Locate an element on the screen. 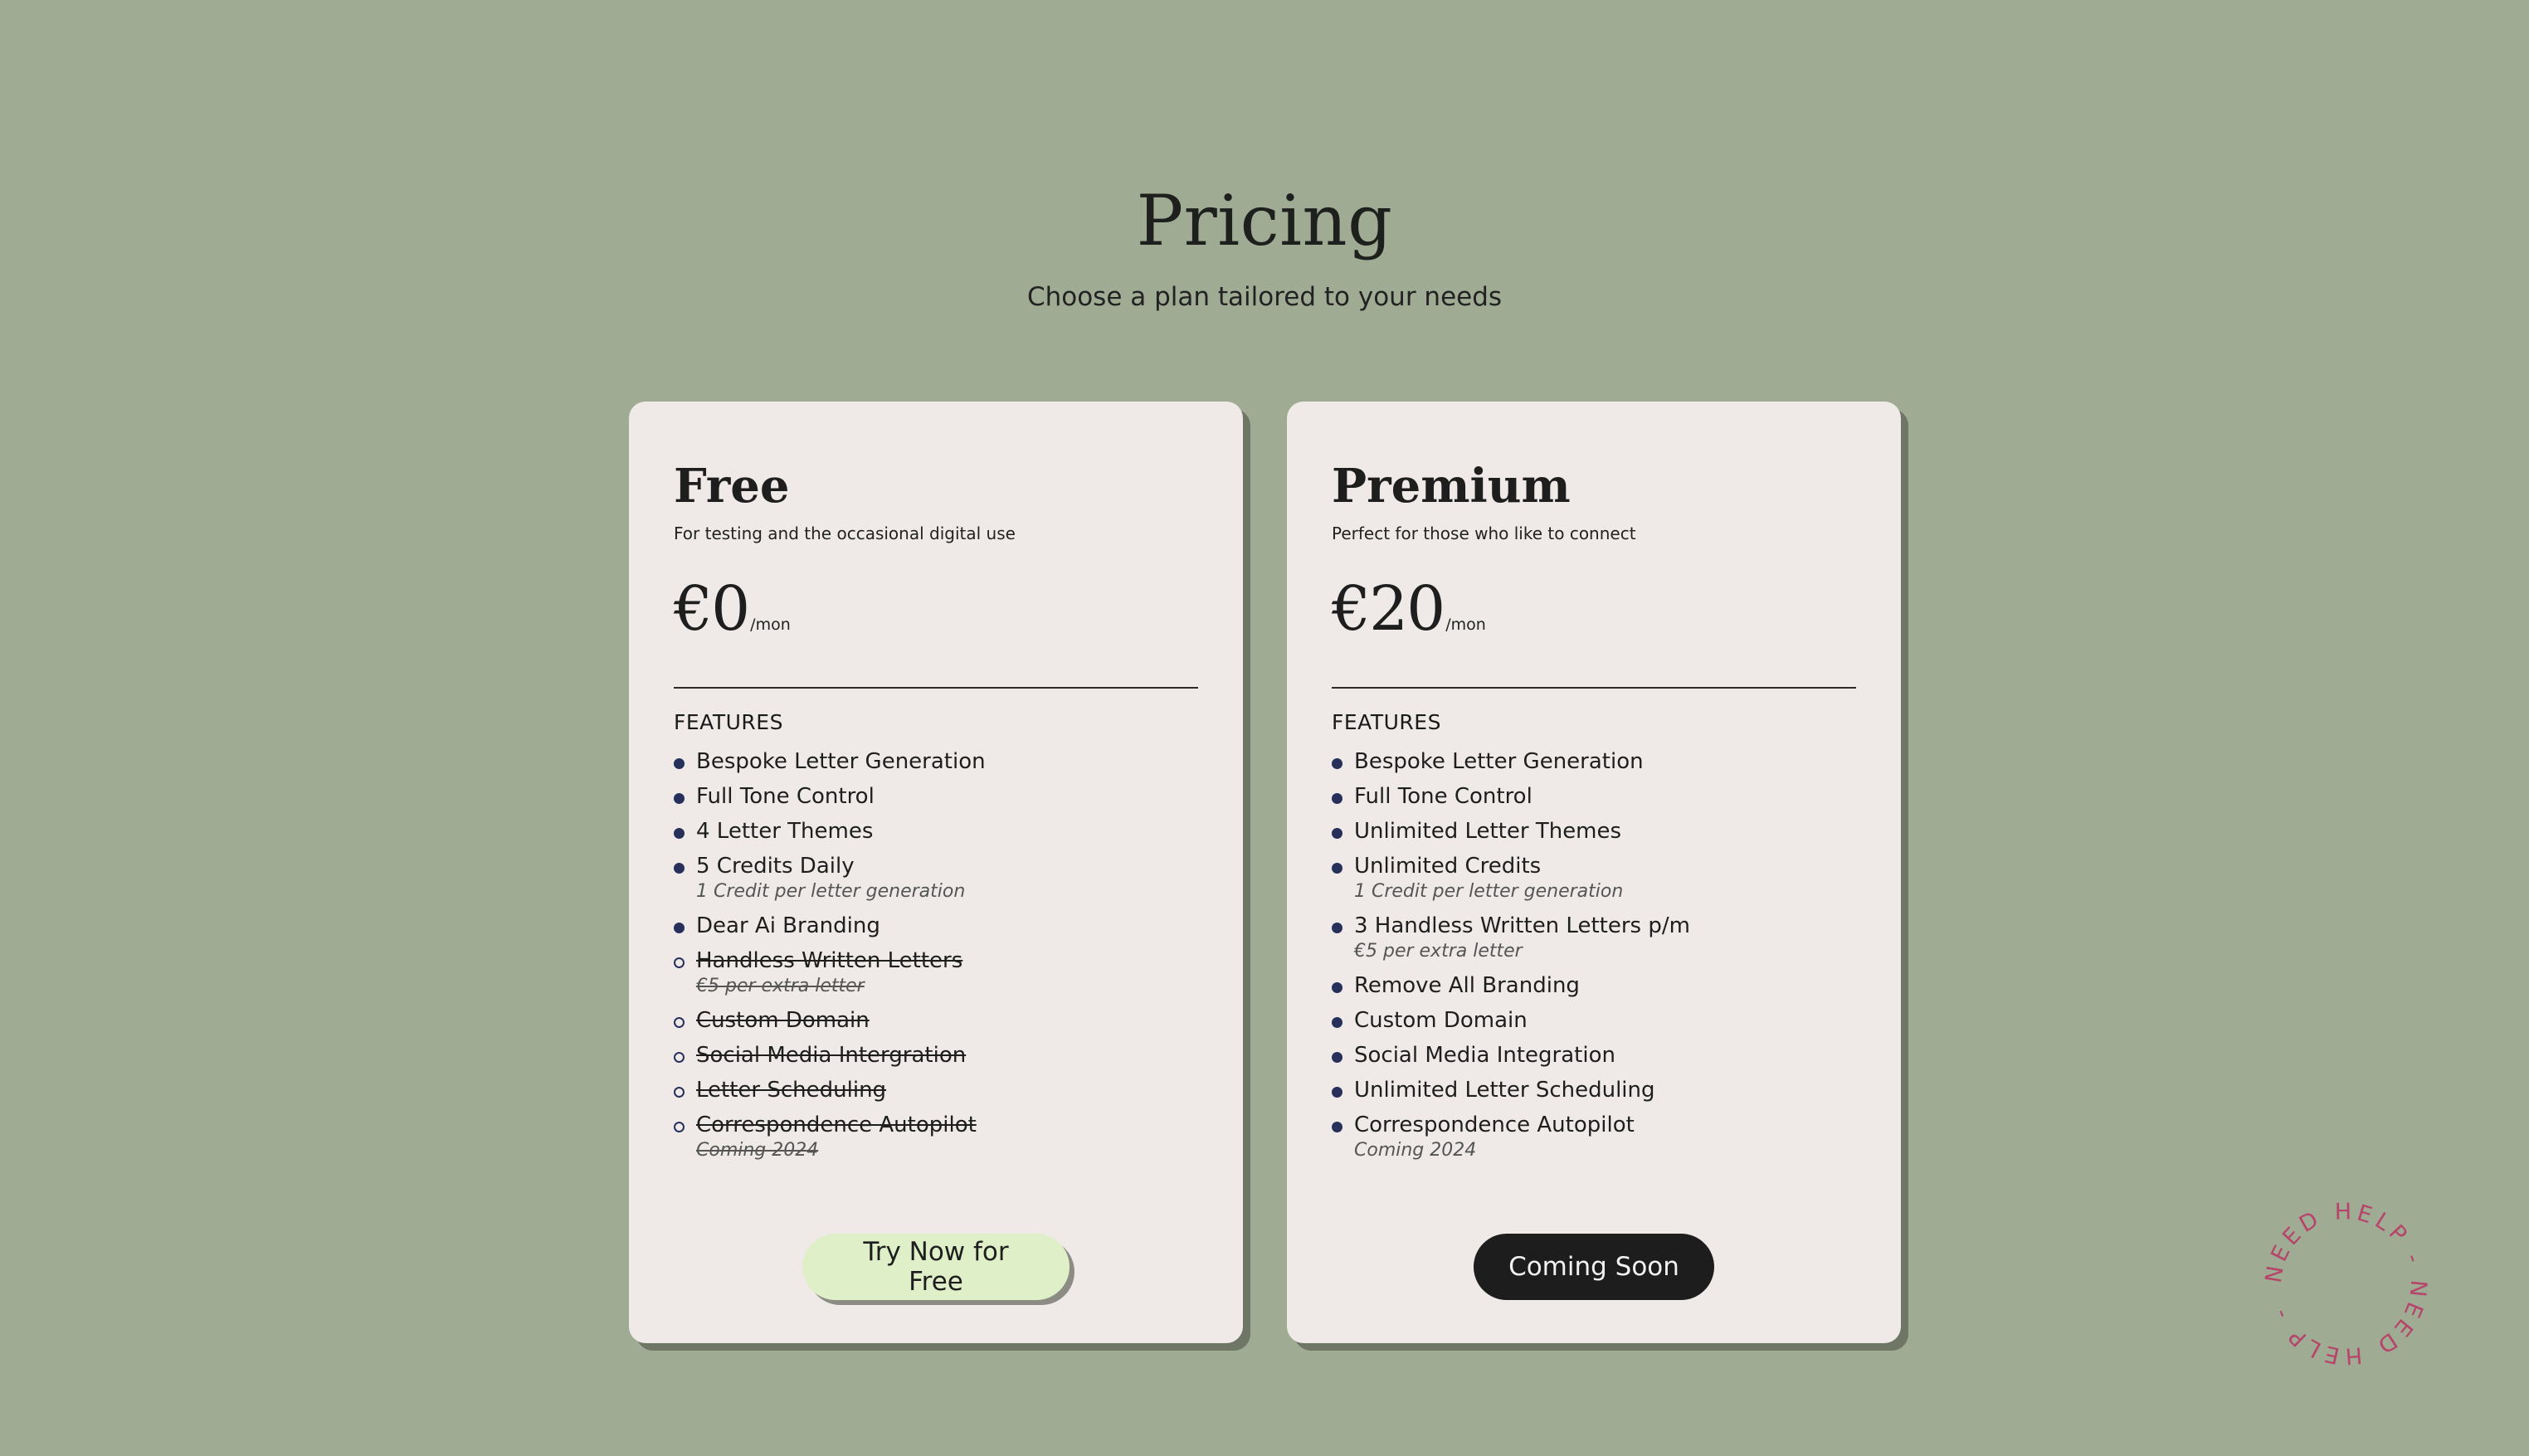  feature-item: Letter Scheduling is located at coordinates (936, 1090).